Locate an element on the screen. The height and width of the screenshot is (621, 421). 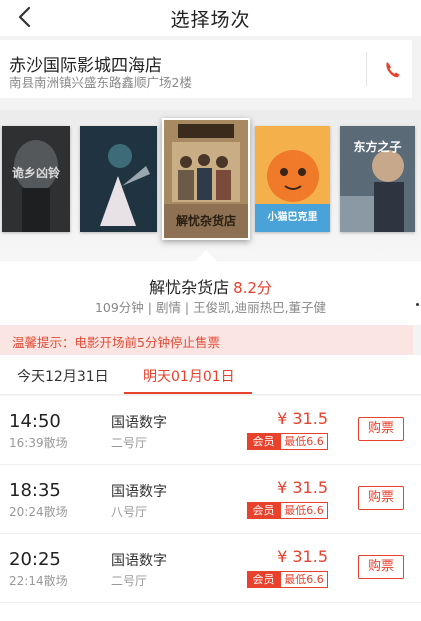
movie-score: 8.2分 is located at coordinates (252, 288).